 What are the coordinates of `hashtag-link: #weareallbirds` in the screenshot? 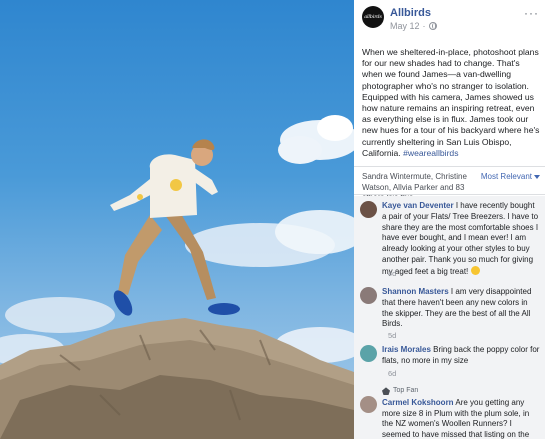 It's located at (430, 153).